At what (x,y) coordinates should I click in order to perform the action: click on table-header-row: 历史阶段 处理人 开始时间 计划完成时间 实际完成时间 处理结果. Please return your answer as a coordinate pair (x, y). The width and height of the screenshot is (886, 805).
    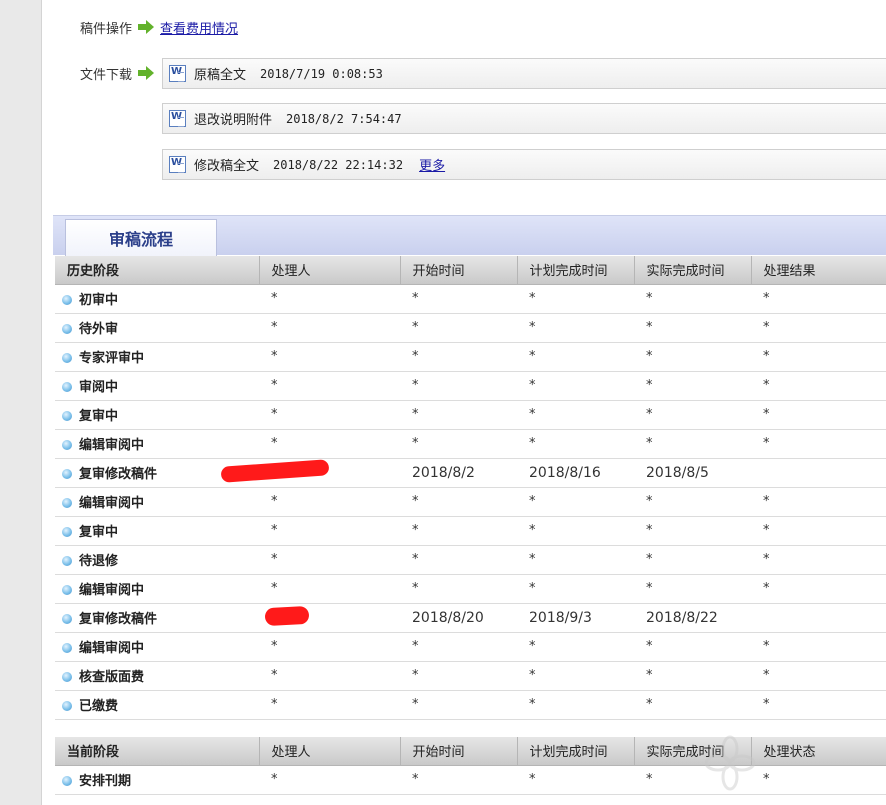
    Looking at the image, I should click on (470, 270).